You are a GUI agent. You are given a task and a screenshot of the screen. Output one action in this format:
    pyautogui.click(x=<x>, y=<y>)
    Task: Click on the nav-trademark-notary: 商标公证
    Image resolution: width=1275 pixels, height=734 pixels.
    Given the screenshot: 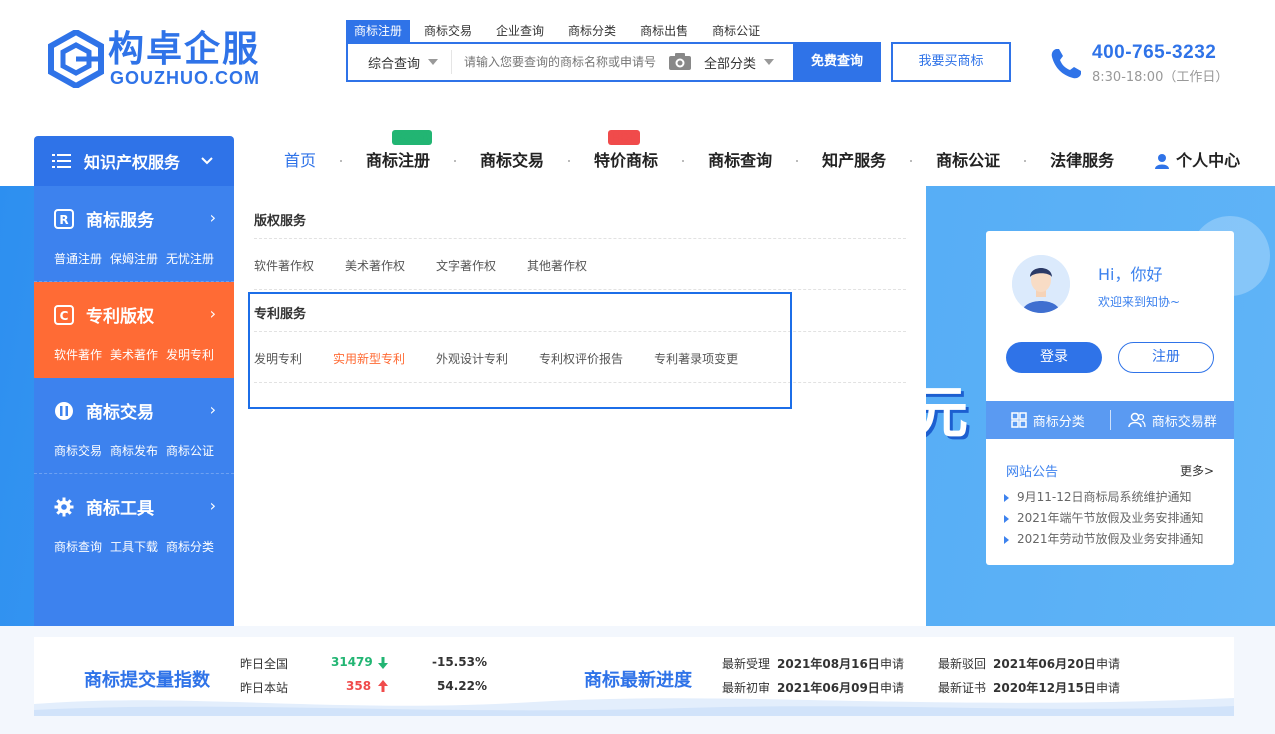 What is the action you would take?
    pyautogui.click(x=968, y=161)
    